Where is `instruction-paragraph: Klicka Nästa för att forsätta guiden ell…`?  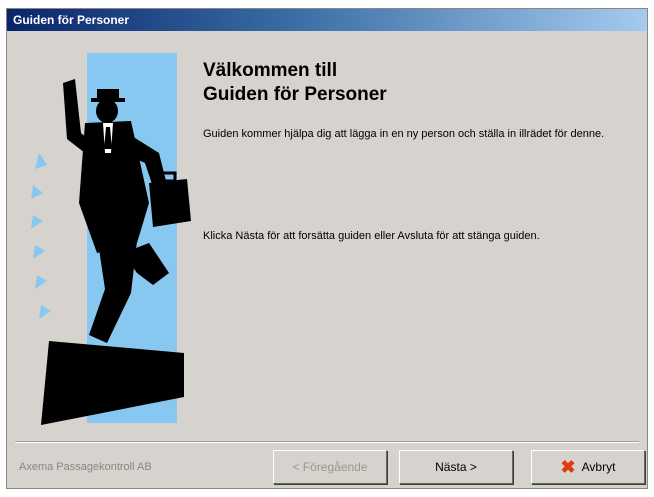
instruction-paragraph: Klicka Nästa för att forsätta guiden ell… is located at coordinates (371, 236).